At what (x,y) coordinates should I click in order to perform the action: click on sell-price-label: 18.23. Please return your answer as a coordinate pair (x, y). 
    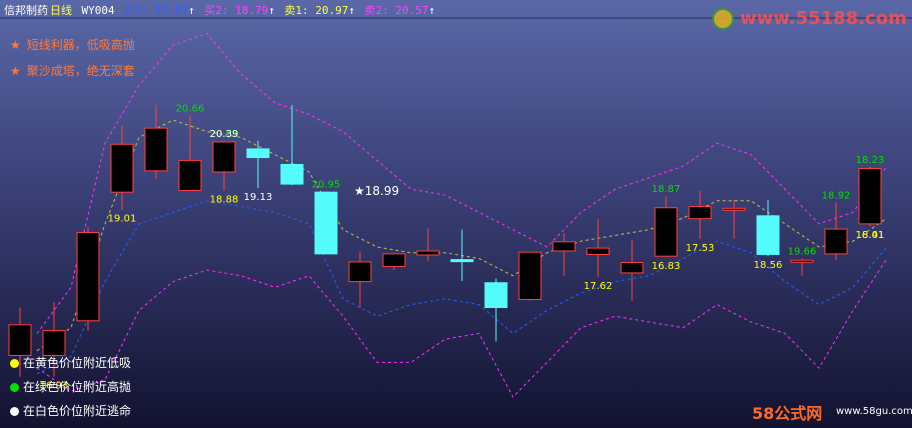
    Looking at the image, I should click on (870, 160).